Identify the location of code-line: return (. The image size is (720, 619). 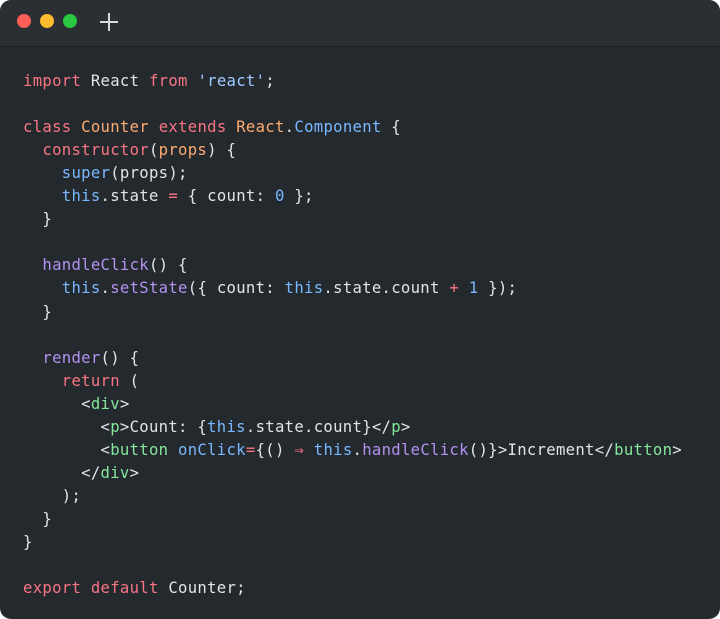
(81, 381).